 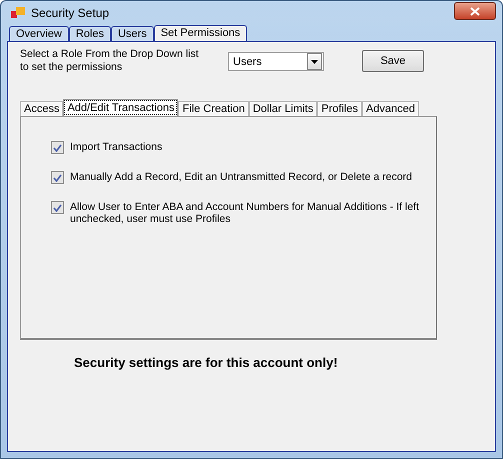 I want to click on tab: Roles, so click(x=89, y=33).